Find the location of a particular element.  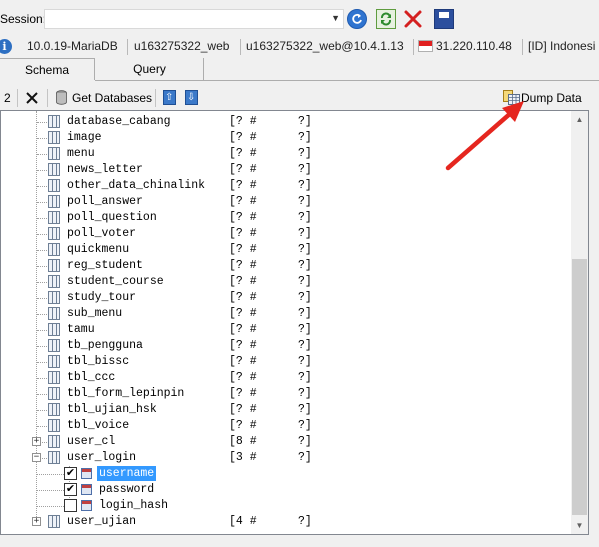

scrollbar-thumb is located at coordinates (579, 387).